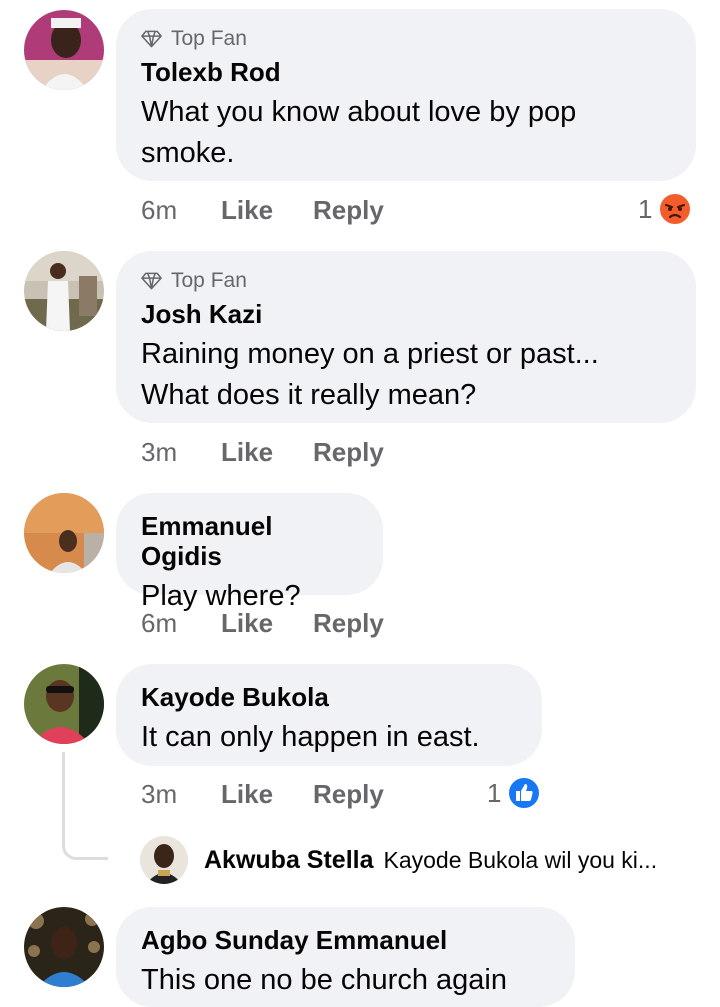 The width and height of the screenshot is (720, 1007). Describe the element at coordinates (524, 793) in the screenshot. I see `like-reaction-icon` at that location.